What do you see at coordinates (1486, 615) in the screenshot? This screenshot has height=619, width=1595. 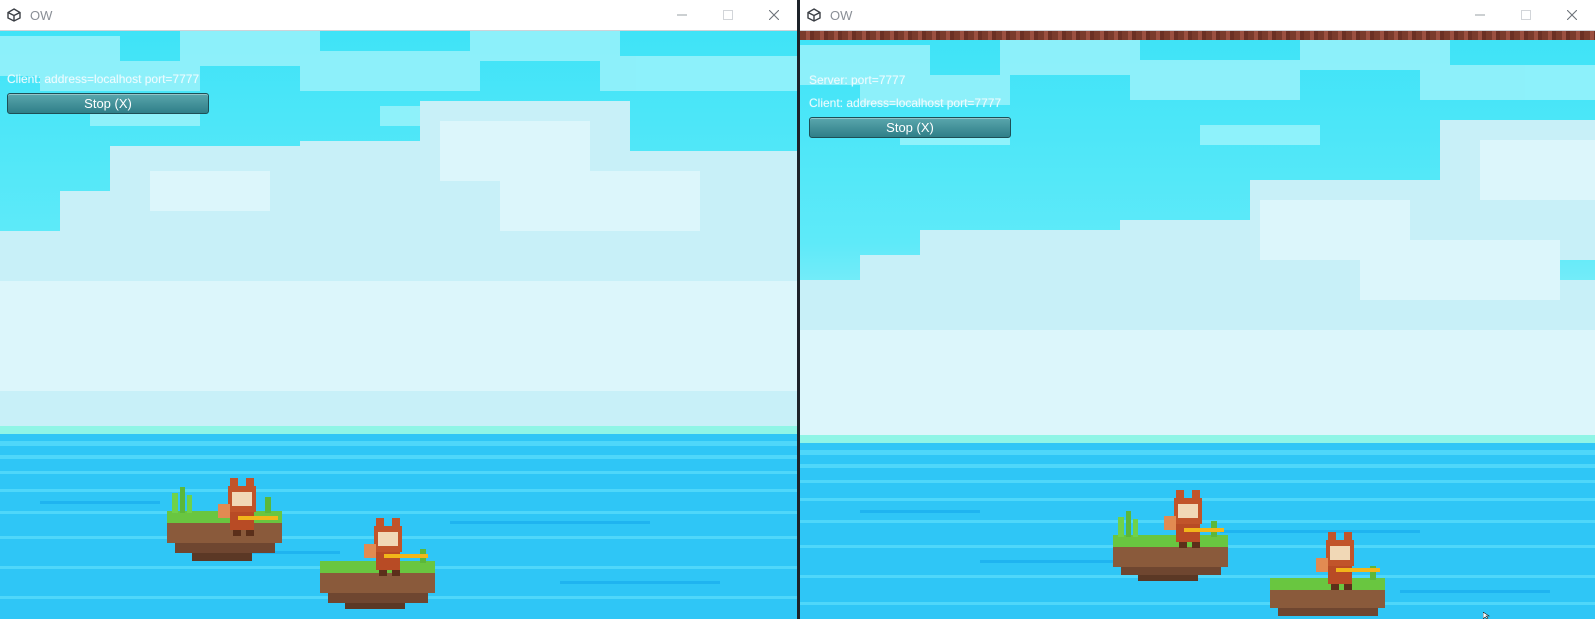 I see `mouse-cursor-icon` at bounding box center [1486, 615].